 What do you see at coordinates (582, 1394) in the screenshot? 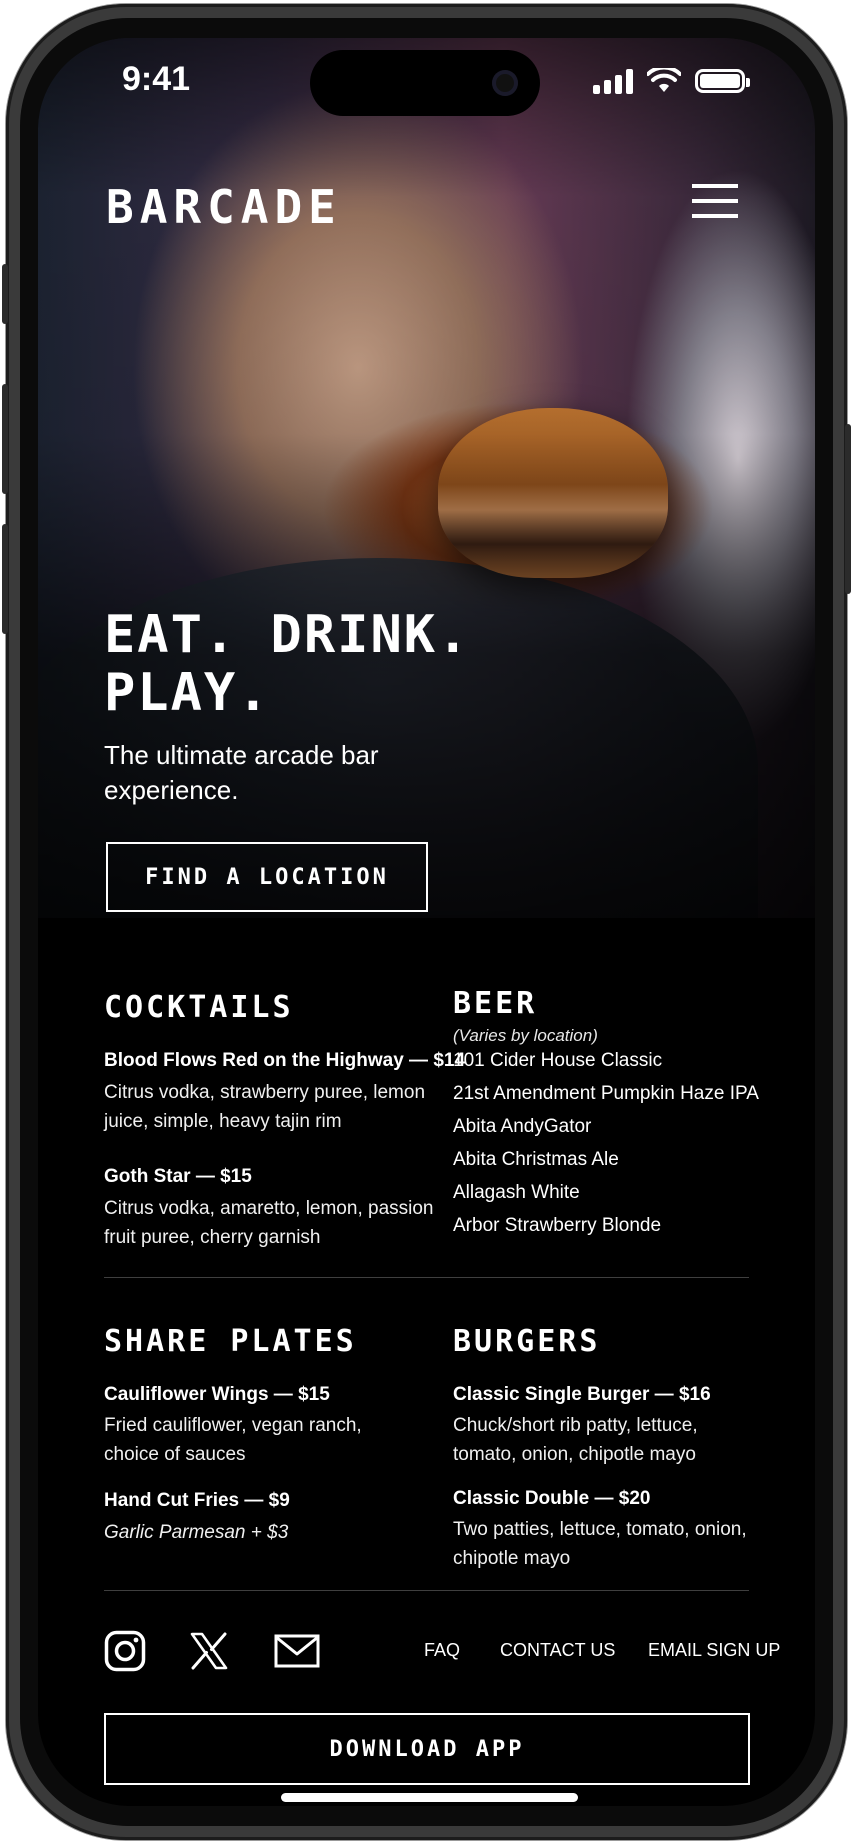
I see `menu-item-name: Classic Single Burger — $16` at bounding box center [582, 1394].